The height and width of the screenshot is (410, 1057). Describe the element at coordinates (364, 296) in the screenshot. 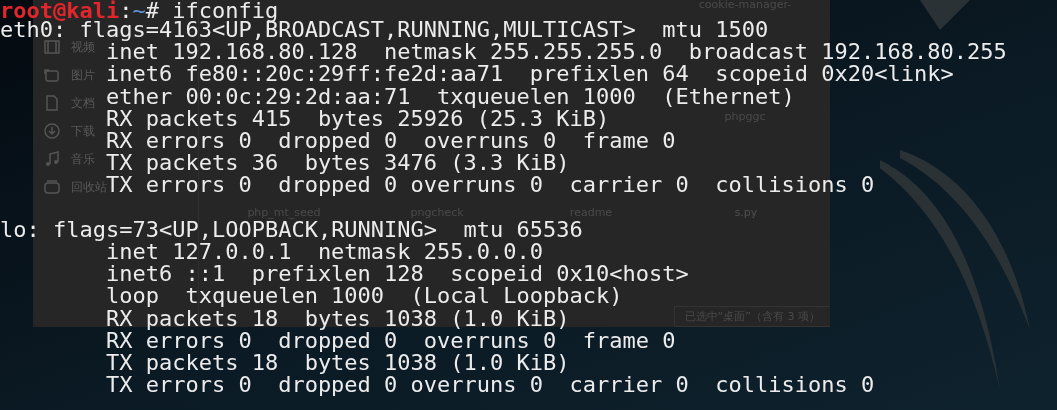

I see `terminal-line: loop txqueuelen 1000 (Local Loopback)` at that location.